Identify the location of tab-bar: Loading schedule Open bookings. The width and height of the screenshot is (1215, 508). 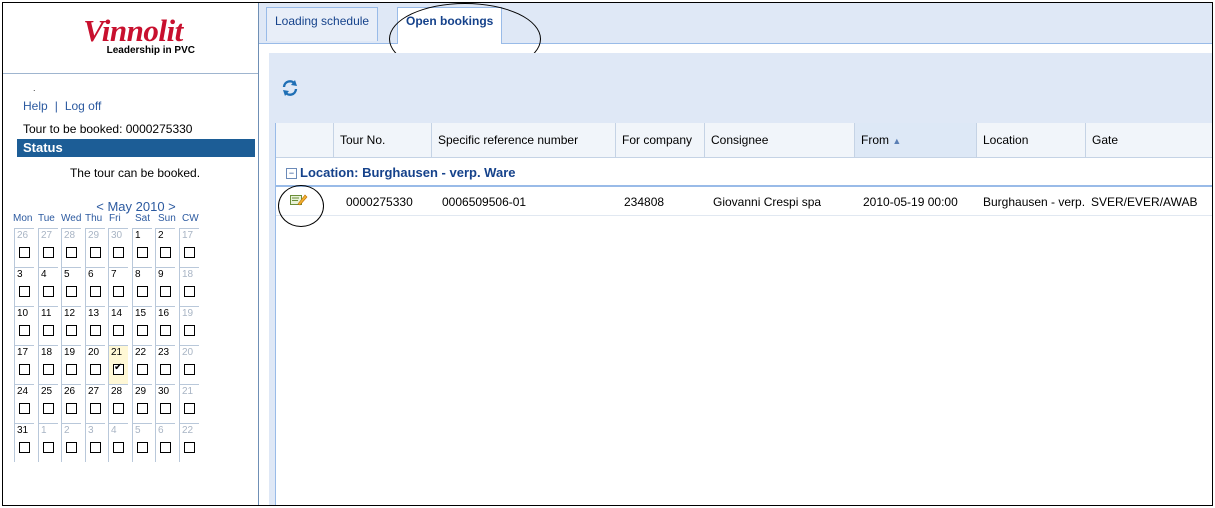
(735, 23).